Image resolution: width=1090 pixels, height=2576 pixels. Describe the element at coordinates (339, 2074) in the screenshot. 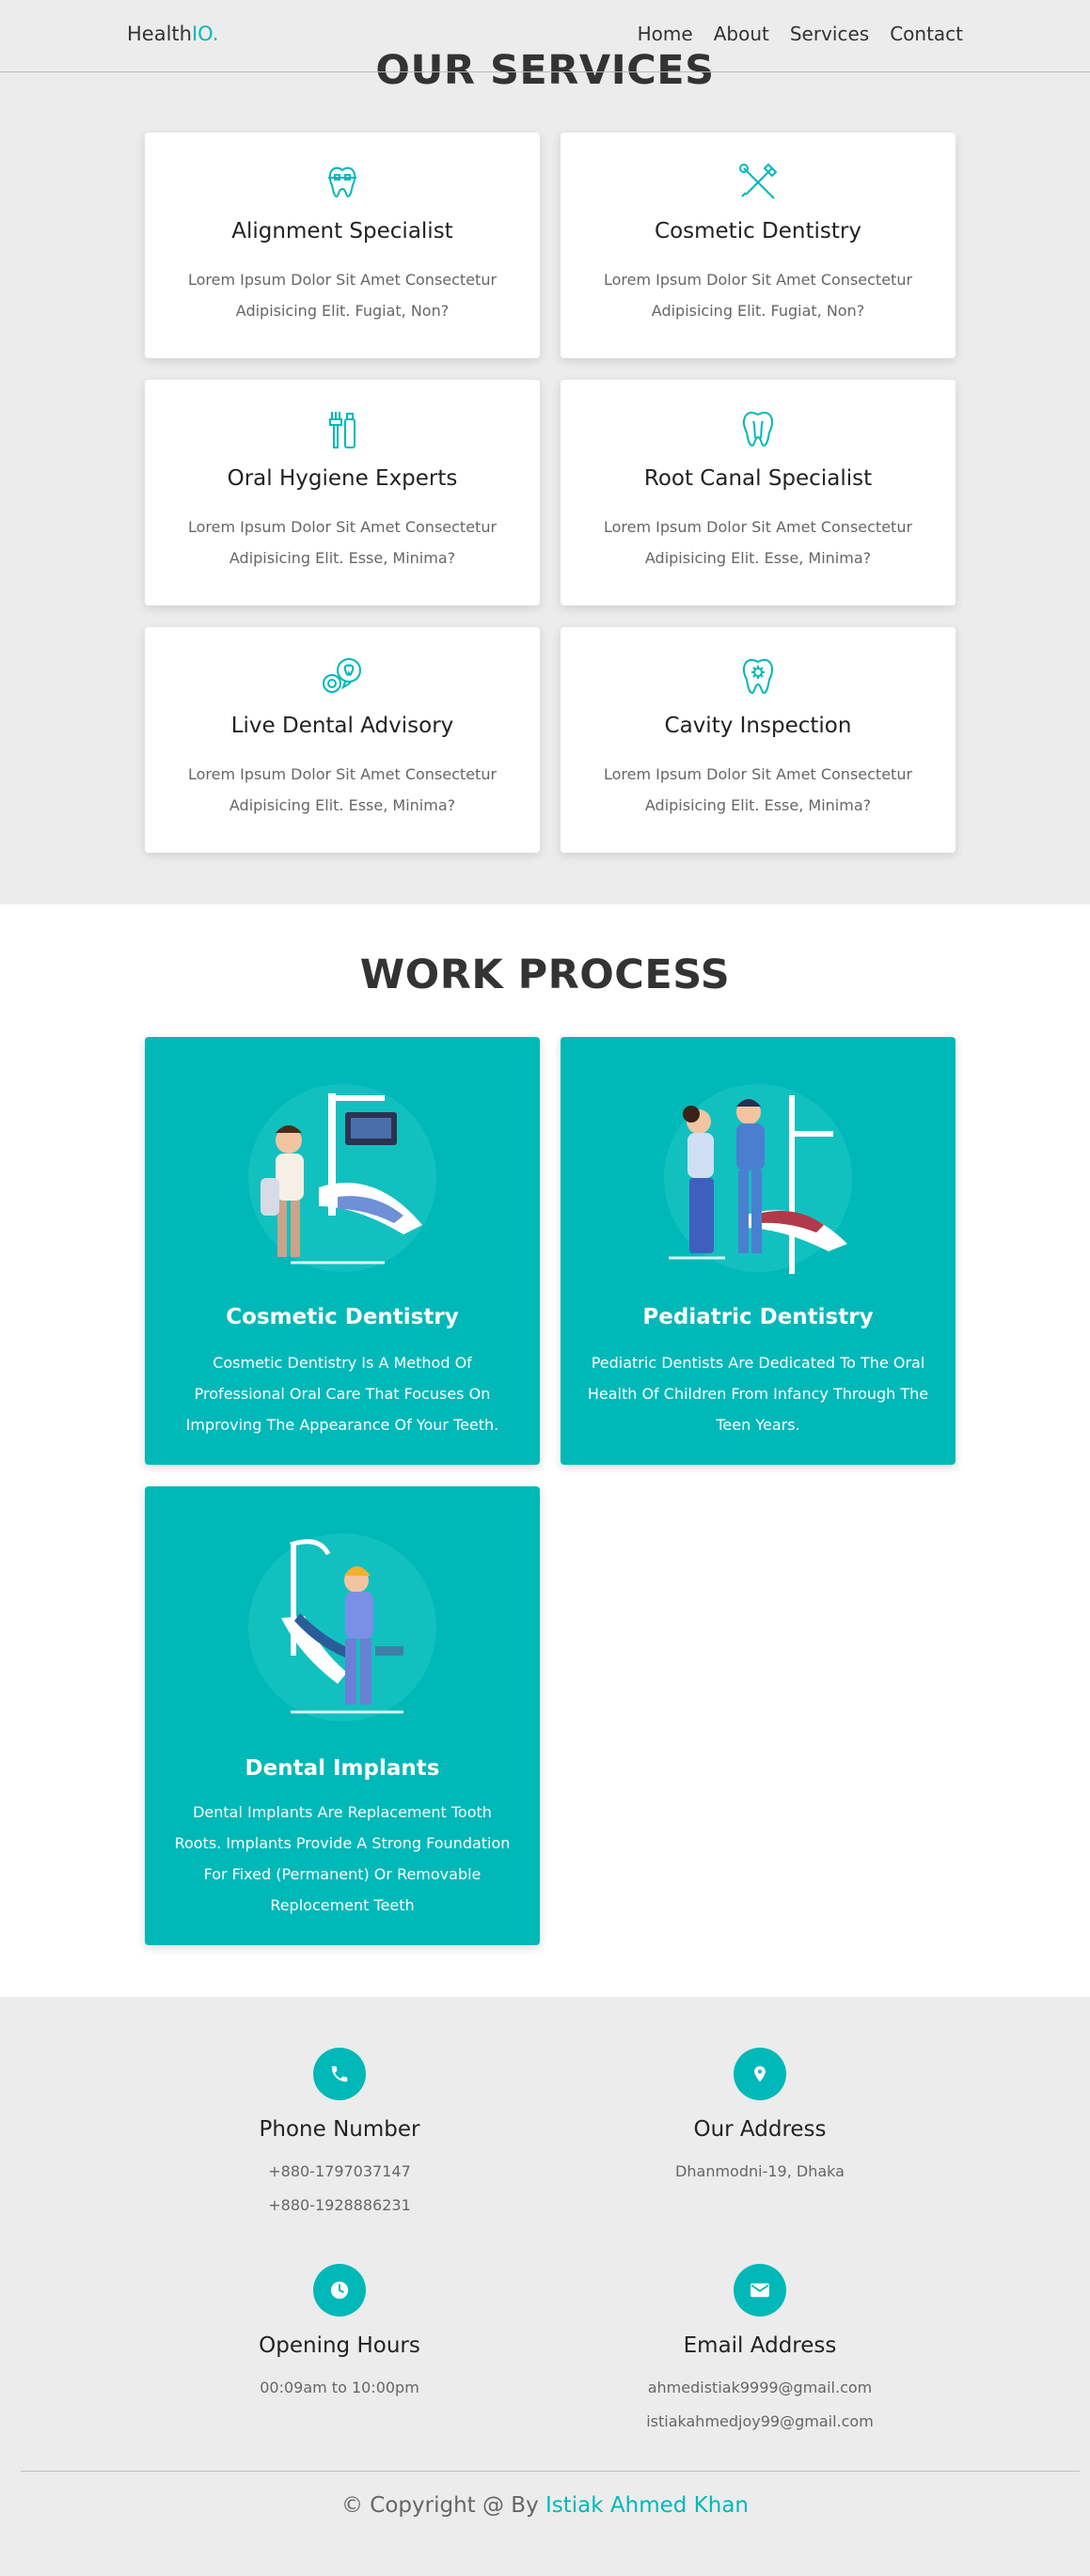

I see `phone-icon` at that location.